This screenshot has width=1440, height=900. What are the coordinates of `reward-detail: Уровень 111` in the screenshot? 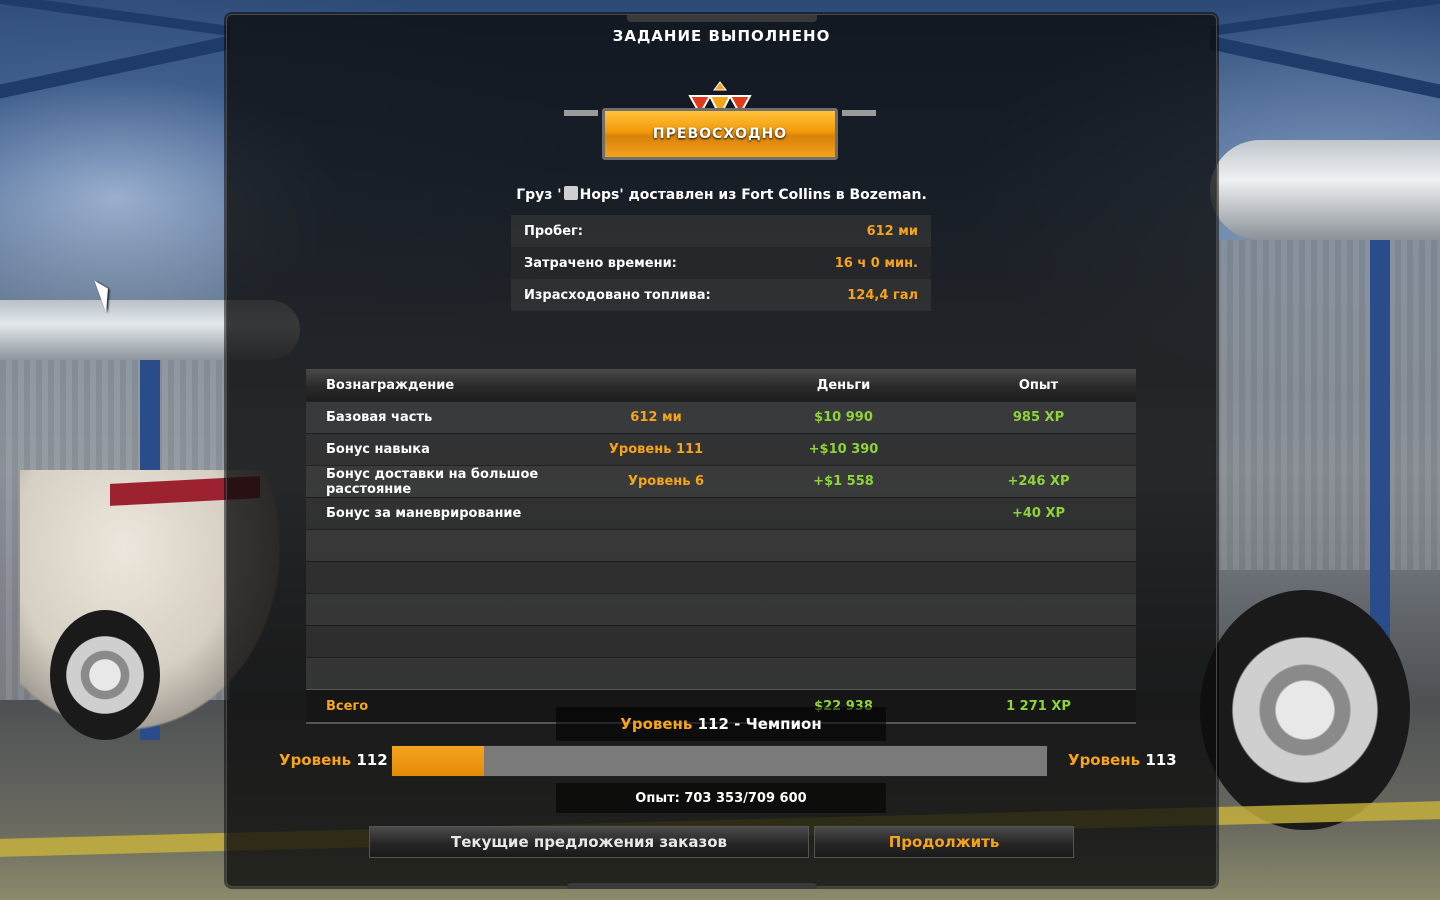 It's located at (656, 449).